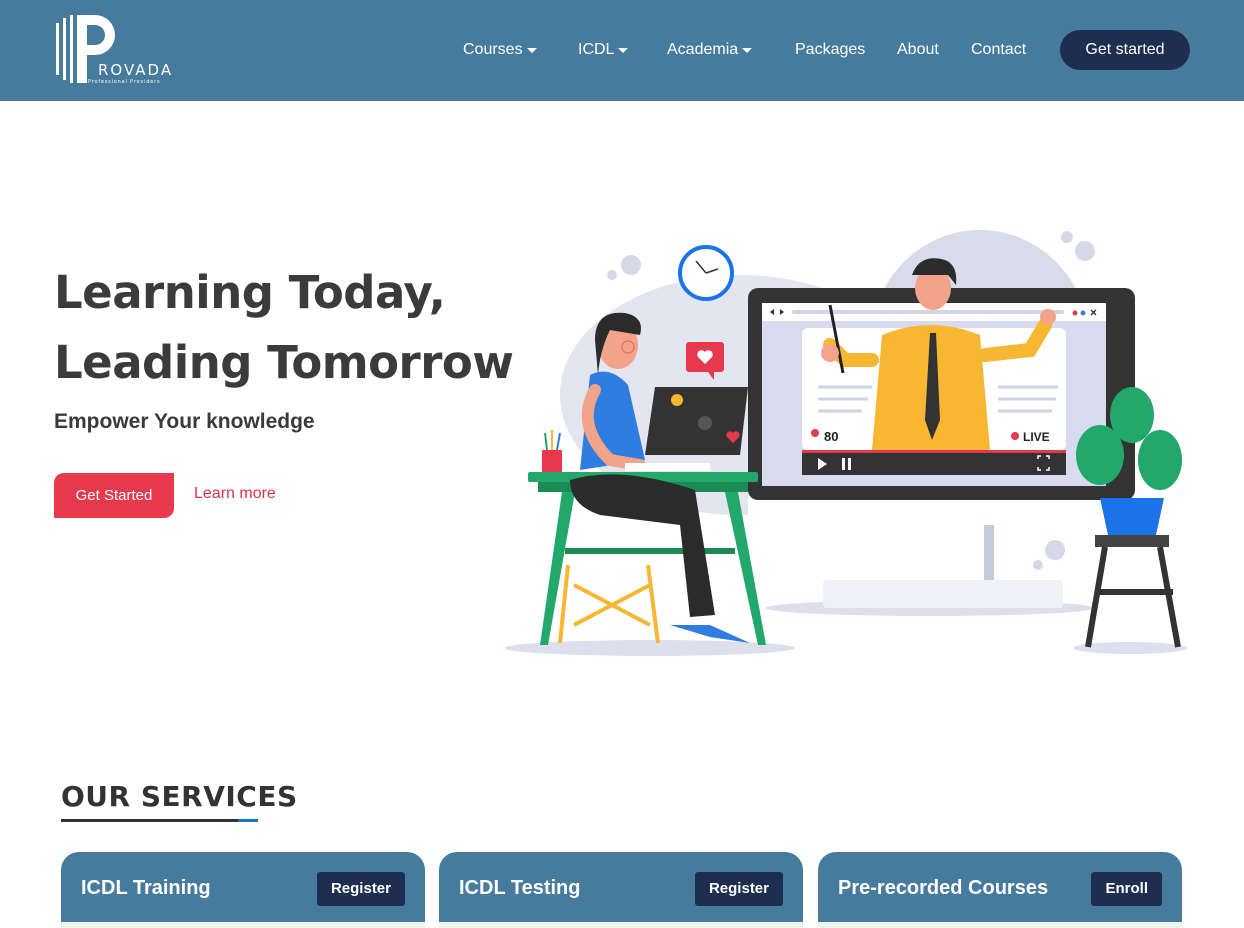  Describe the element at coordinates (1126, 889) in the screenshot. I see `enroll-button: Enroll` at that location.